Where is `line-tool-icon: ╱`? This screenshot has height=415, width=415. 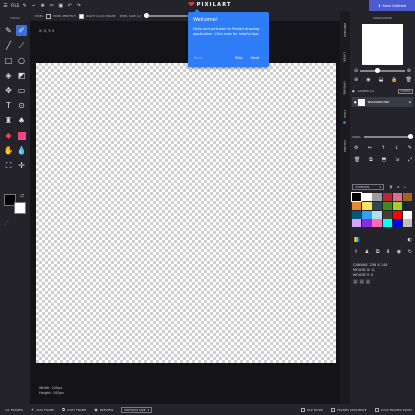
line-tool-icon: ╱ is located at coordinates (8, 45).